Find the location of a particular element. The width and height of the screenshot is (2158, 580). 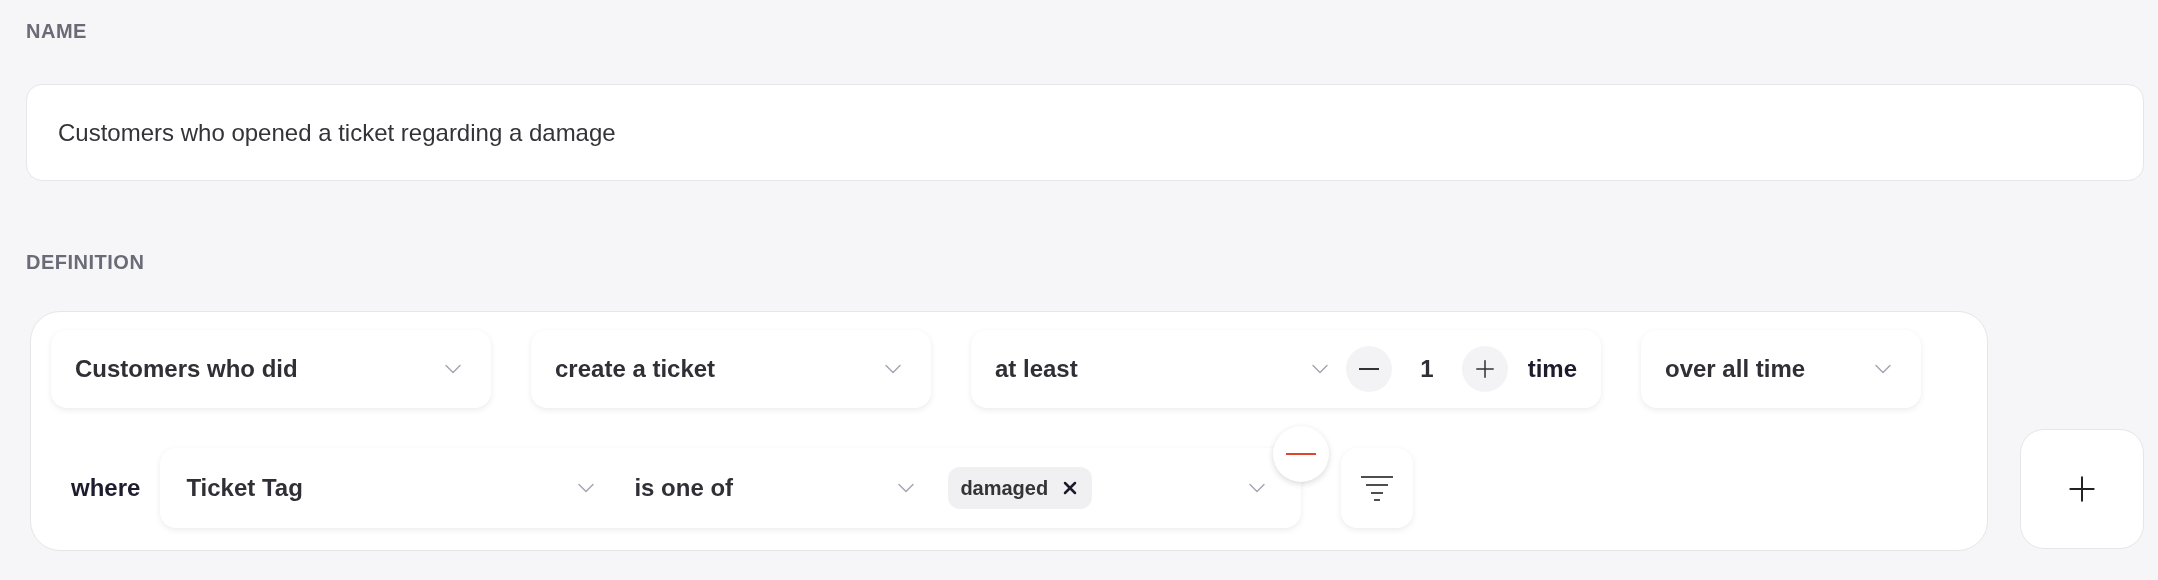

value-select: damaged is located at coordinates (1116, 488).